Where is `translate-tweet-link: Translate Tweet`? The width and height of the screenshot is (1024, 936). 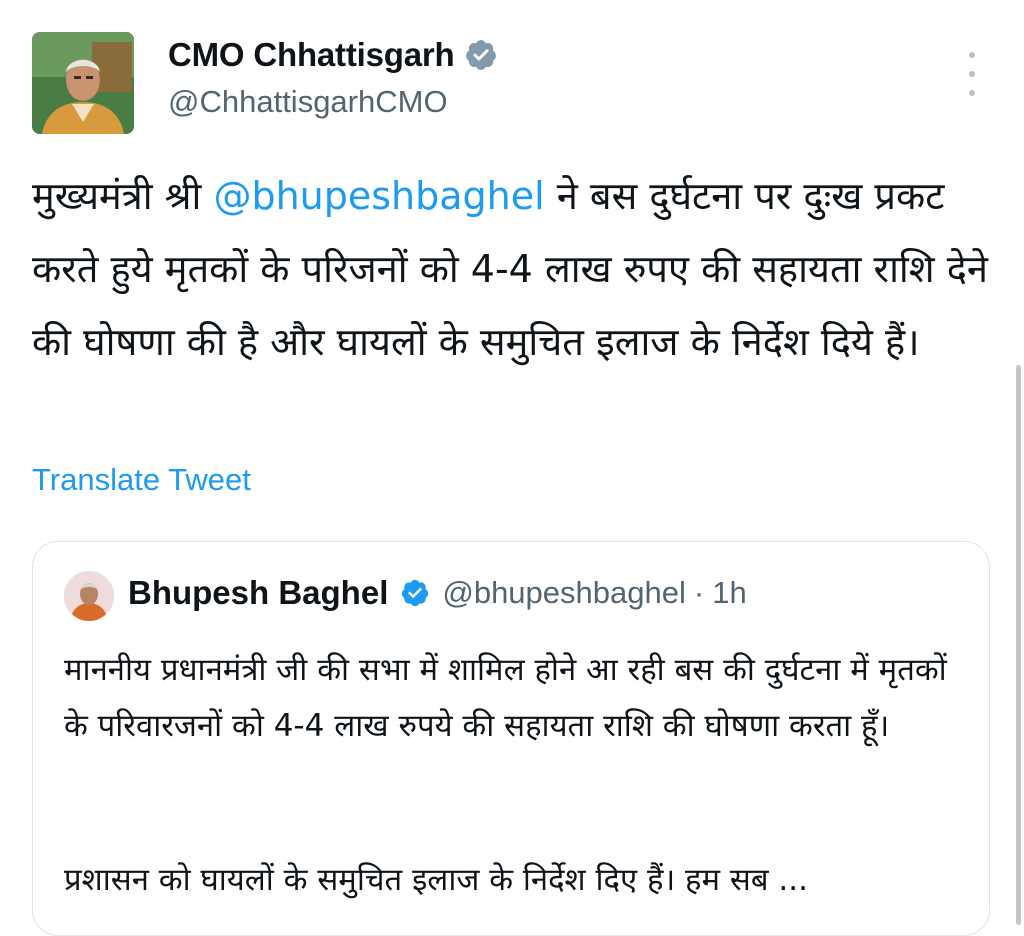
translate-tweet-link: Translate Tweet is located at coordinates (141, 480).